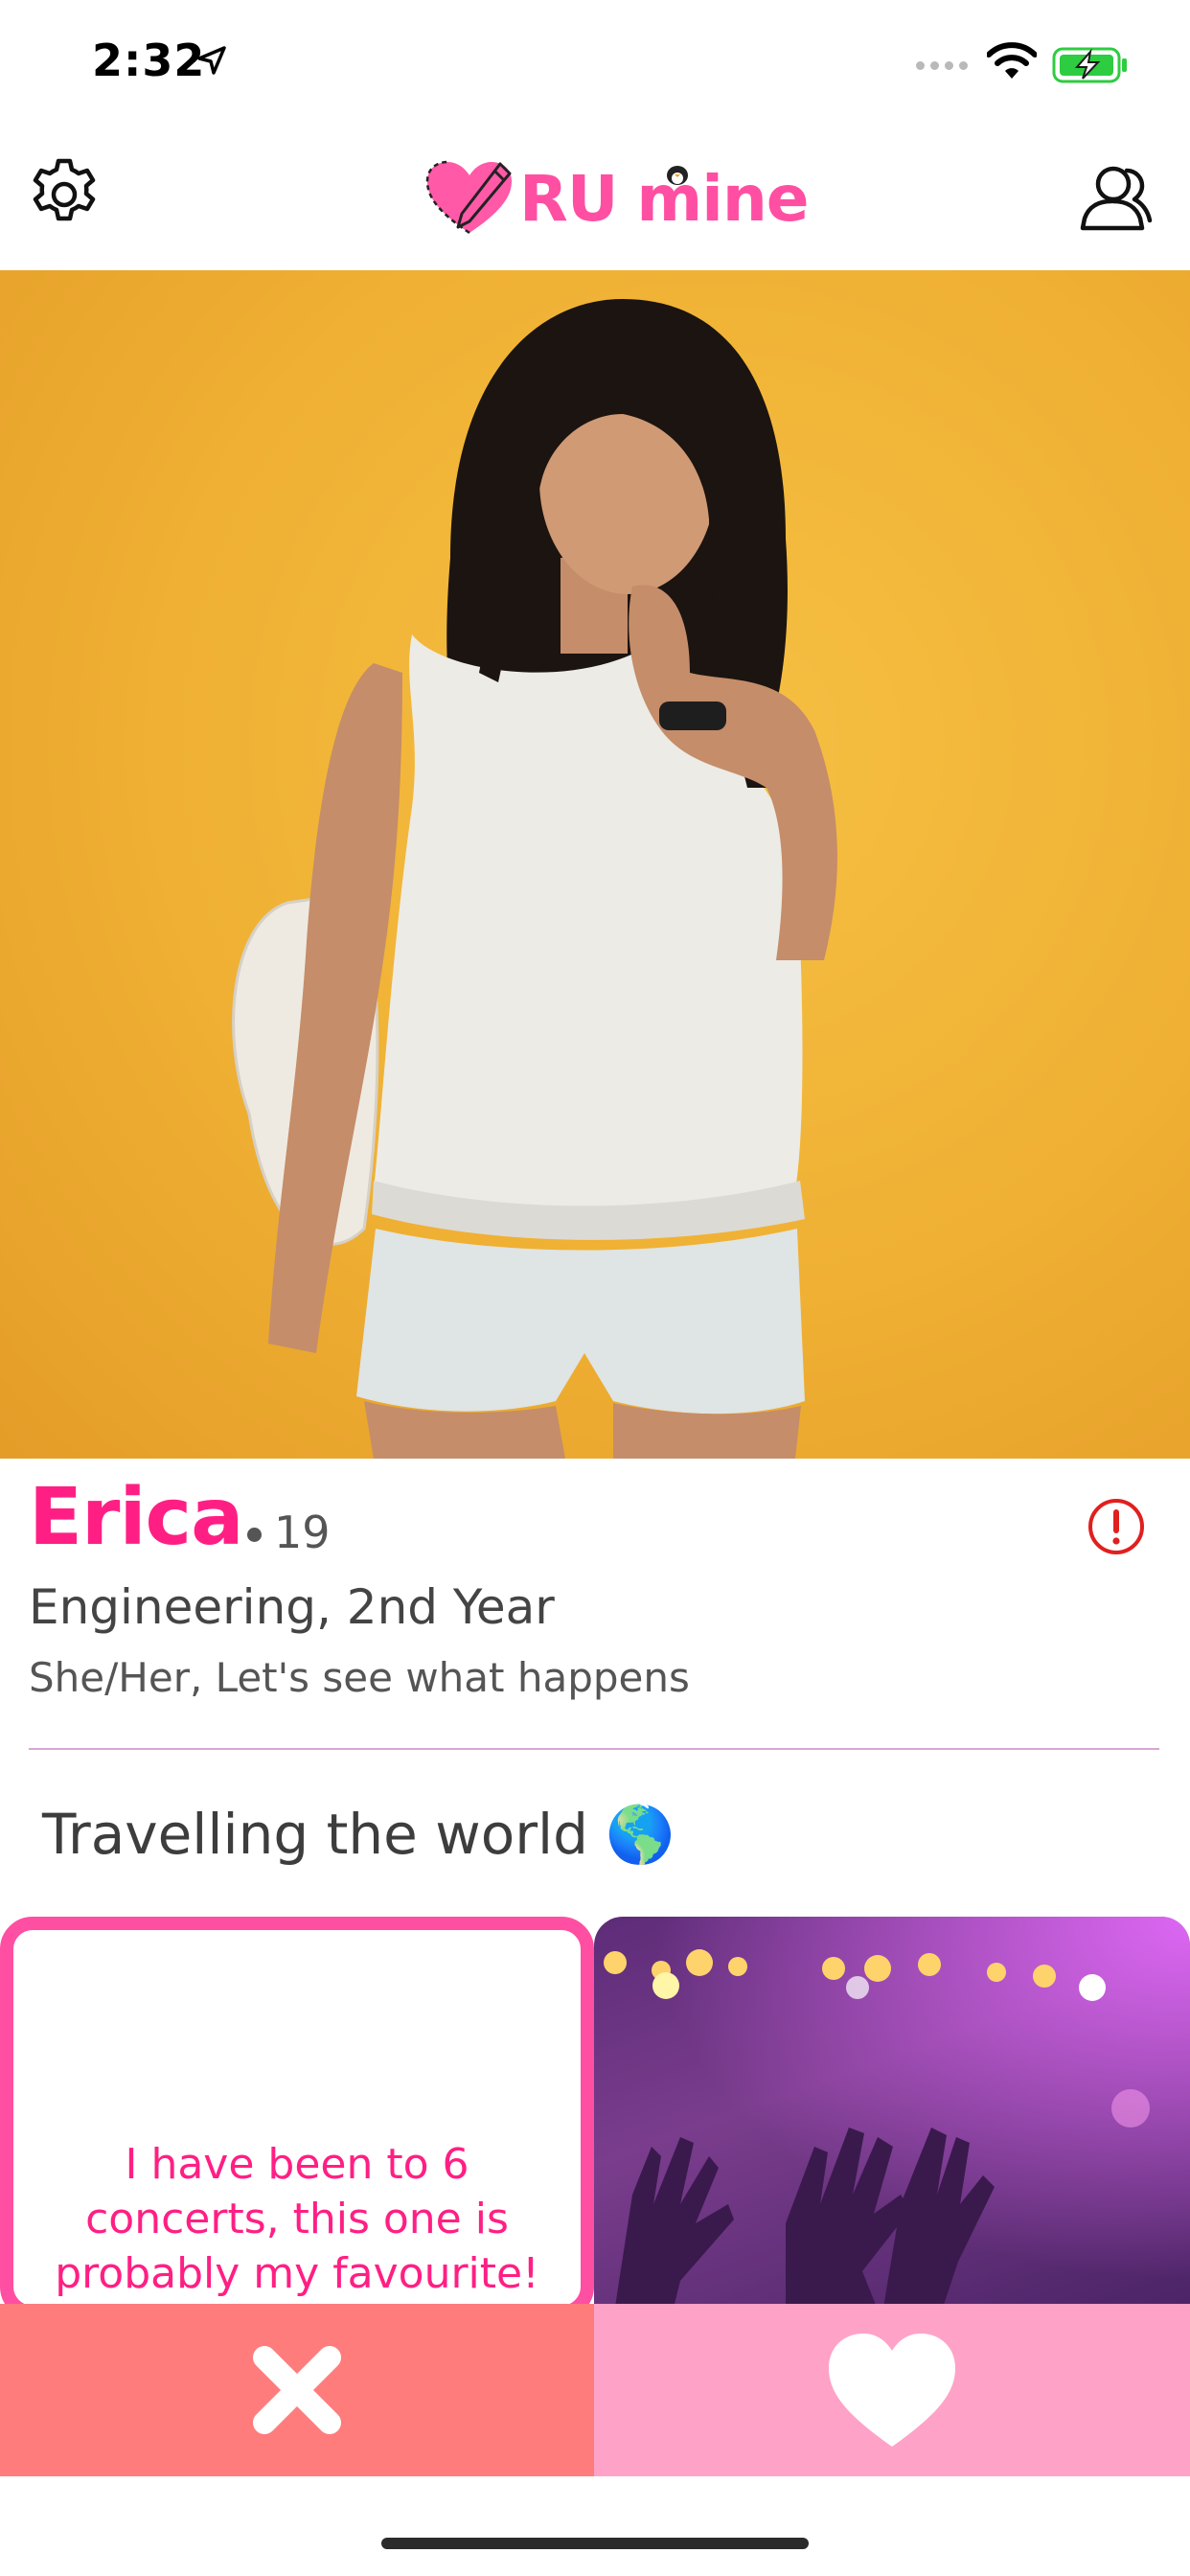 The image size is (1190, 2576). I want to click on heart-pencil-logo-icon, so click(468, 197).